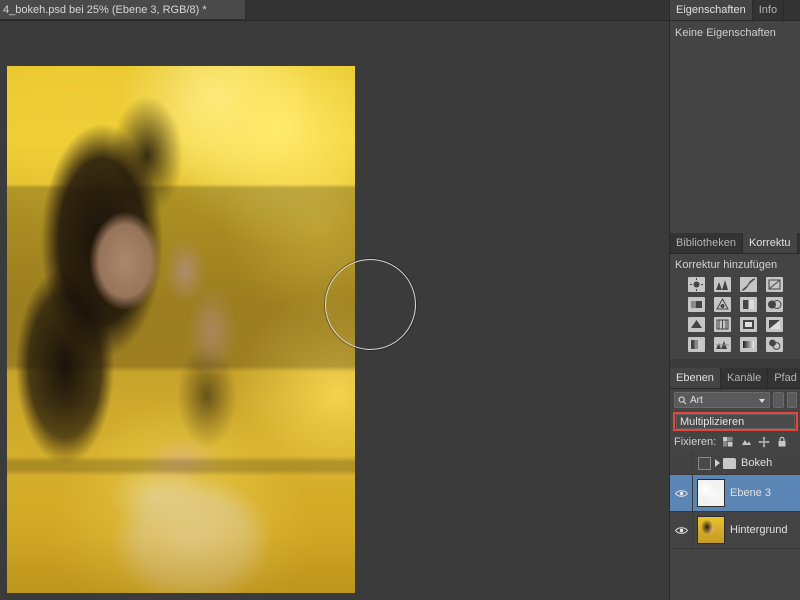 This screenshot has height=600, width=800. What do you see at coordinates (726, 265) in the screenshot?
I see `adjustments-title: Korrektur hinzufügen` at bounding box center [726, 265].